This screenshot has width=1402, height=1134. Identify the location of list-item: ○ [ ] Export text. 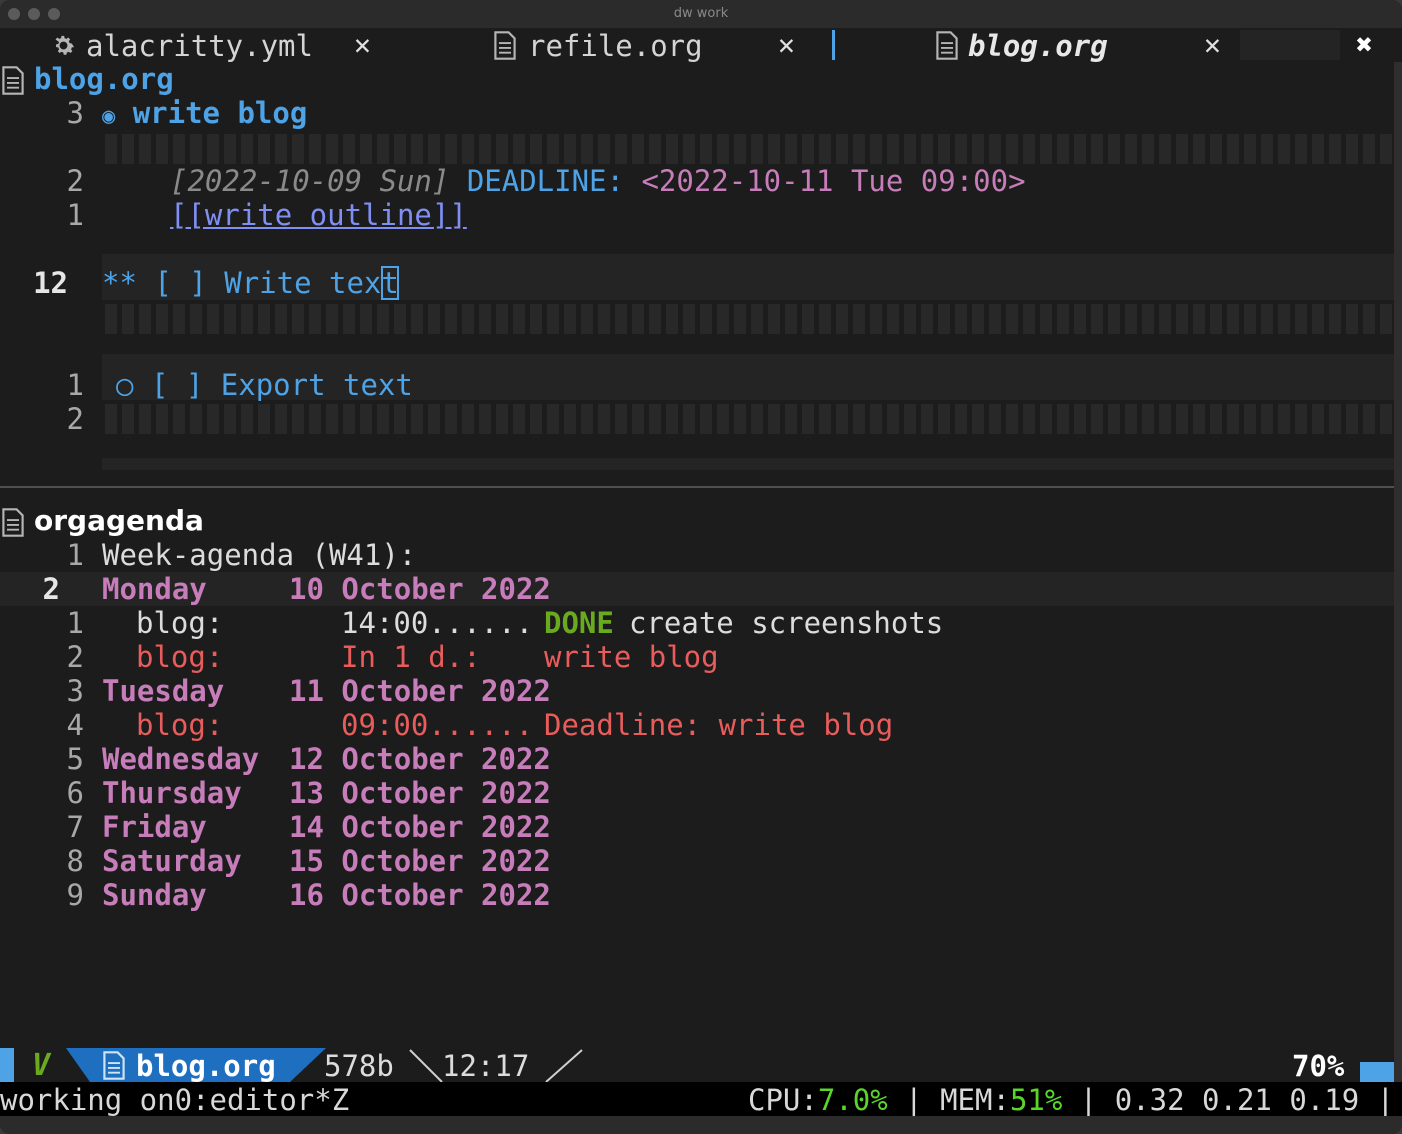
(264, 385).